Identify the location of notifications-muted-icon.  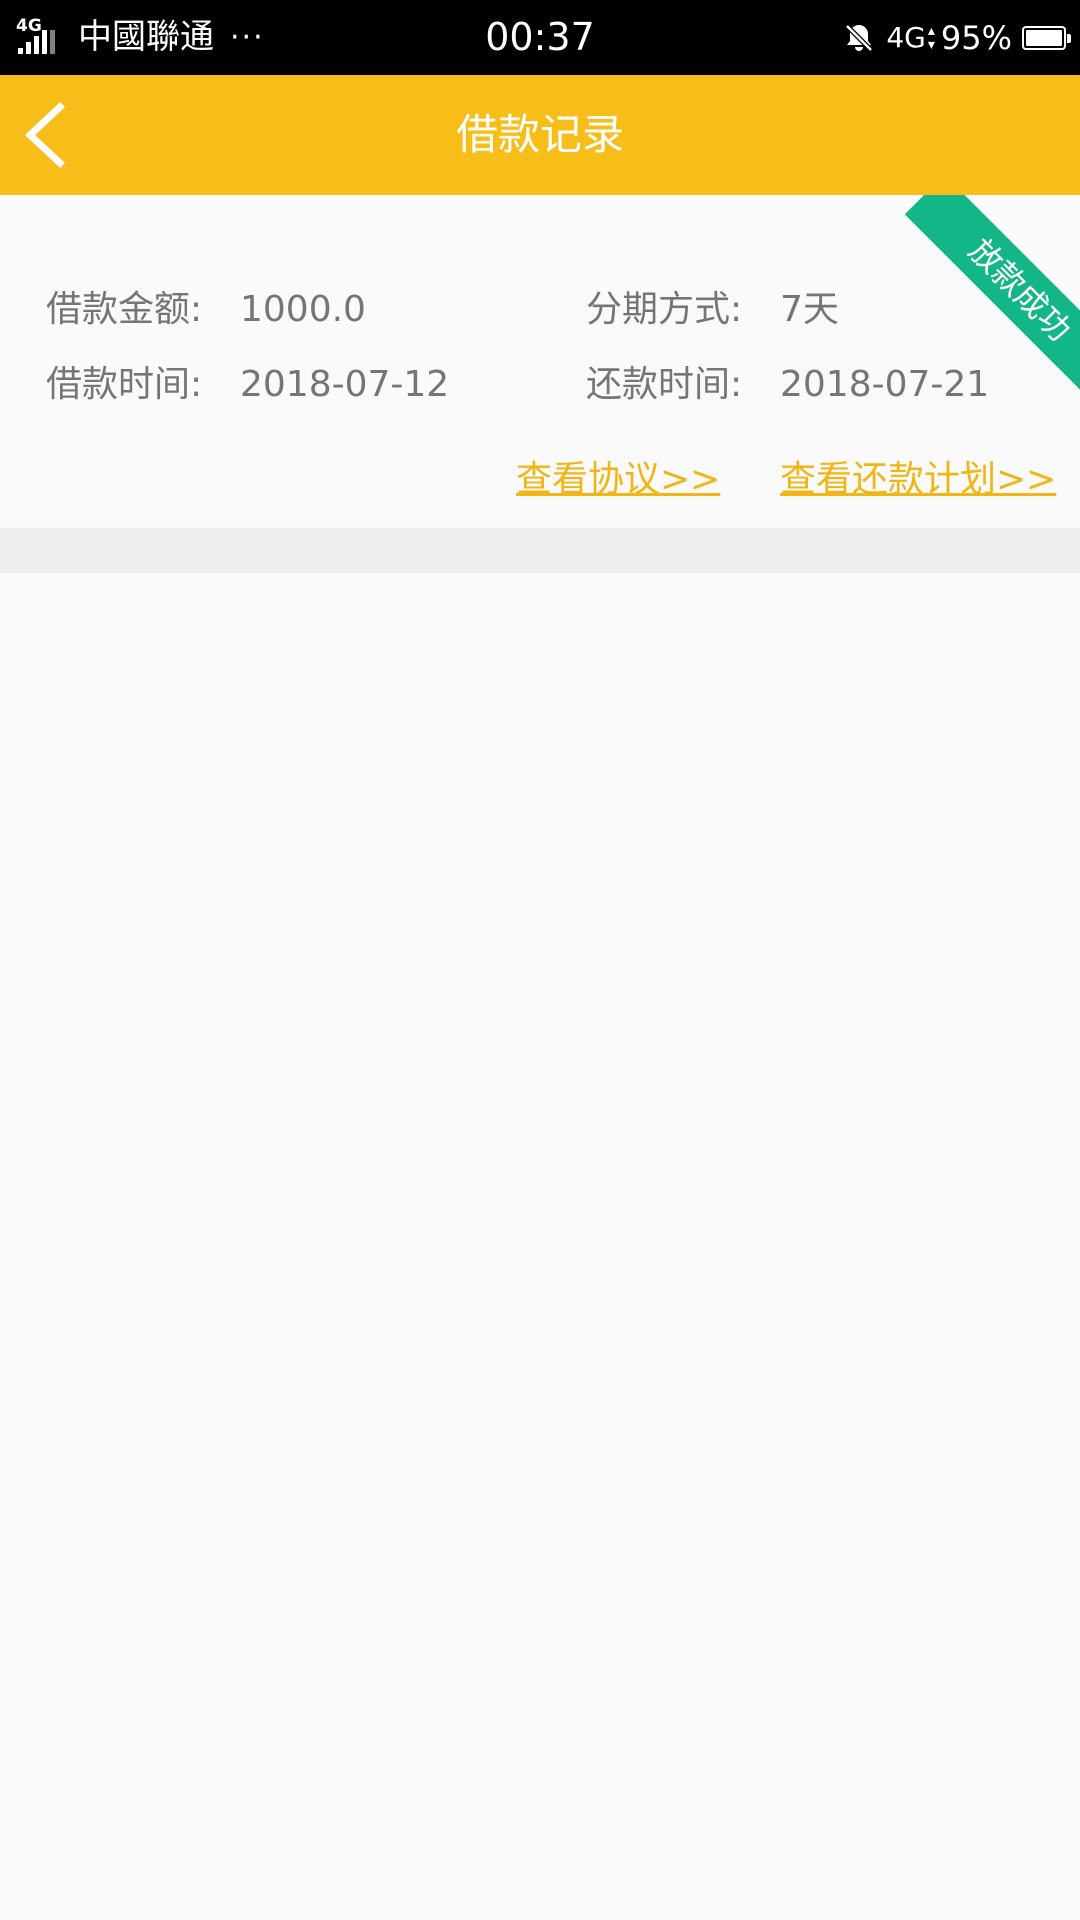
(859, 37).